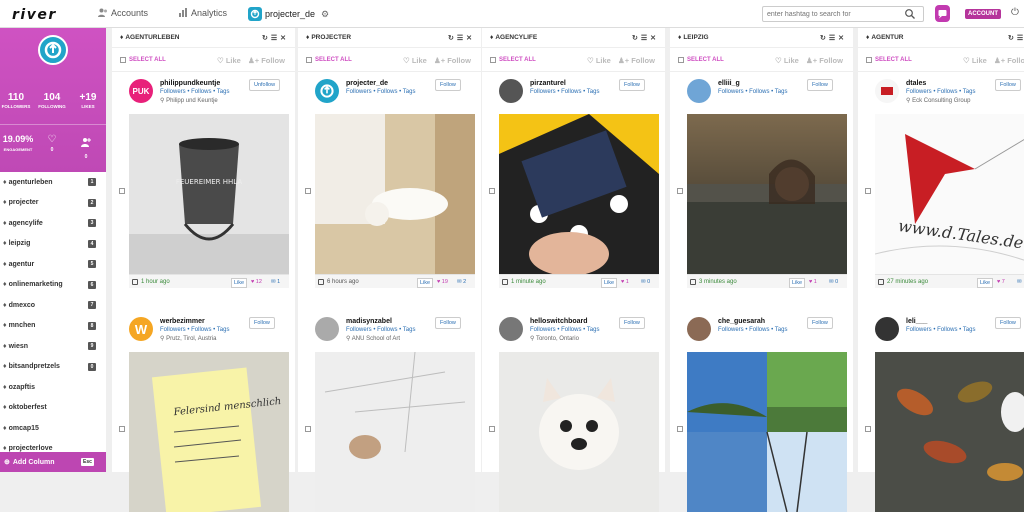 The height and width of the screenshot is (512, 1024). Describe the element at coordinates (559, 321) in the screenshot. I see `username: helloswitchboard` at that location.